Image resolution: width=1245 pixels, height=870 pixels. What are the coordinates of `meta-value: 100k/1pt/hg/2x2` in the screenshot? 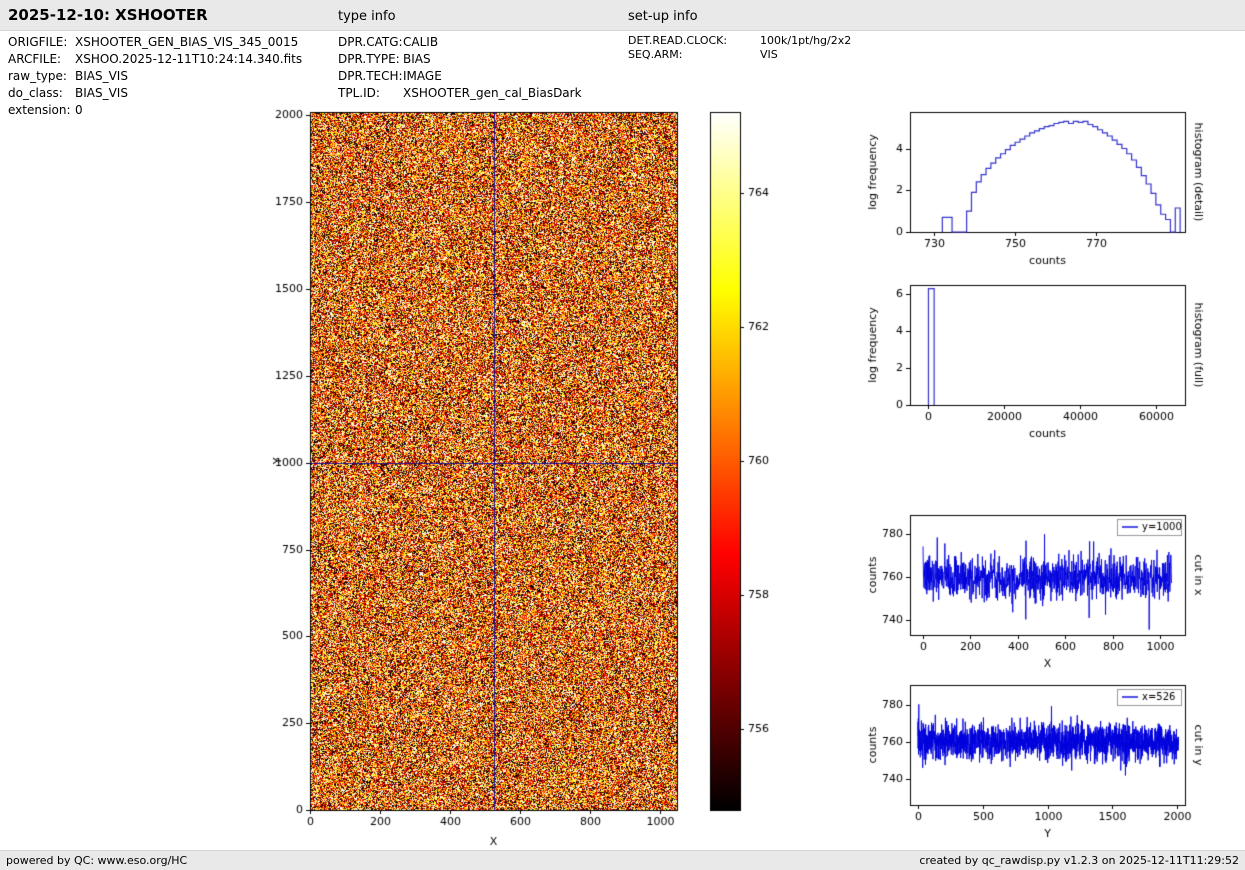 It's located at (806, 40).